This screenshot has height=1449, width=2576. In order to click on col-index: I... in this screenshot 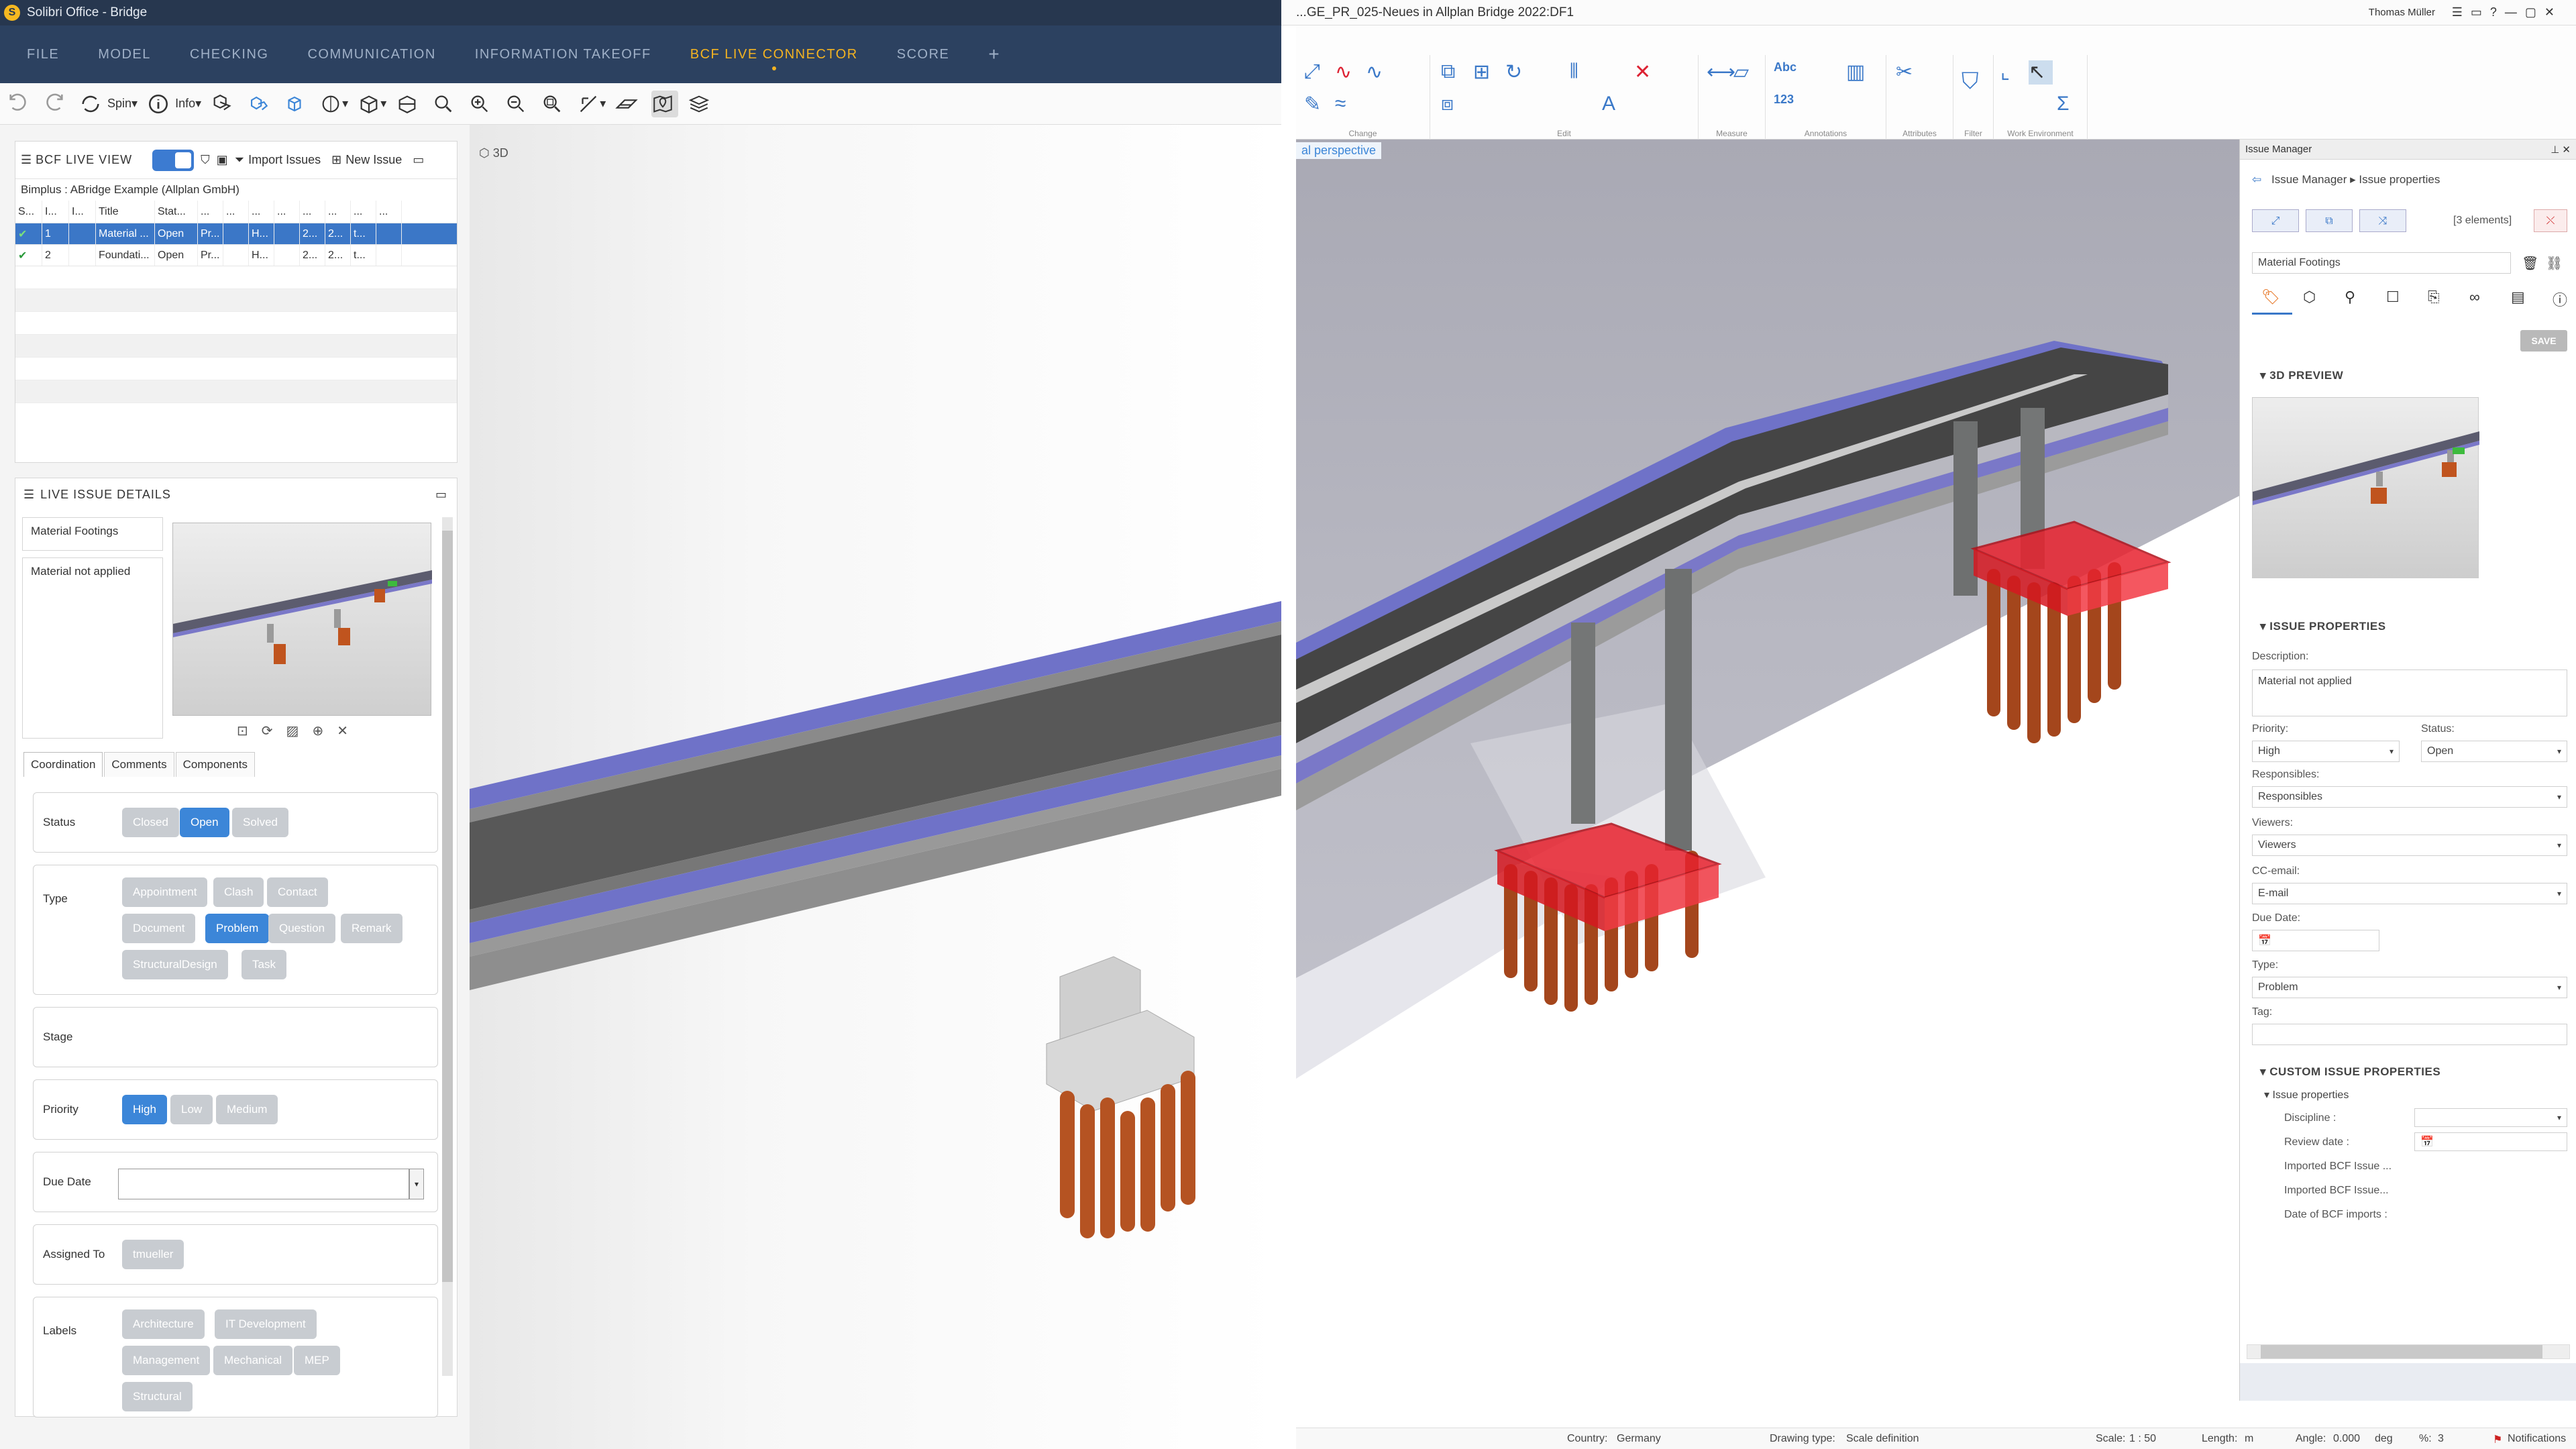, I will do `click(55, 212)`.